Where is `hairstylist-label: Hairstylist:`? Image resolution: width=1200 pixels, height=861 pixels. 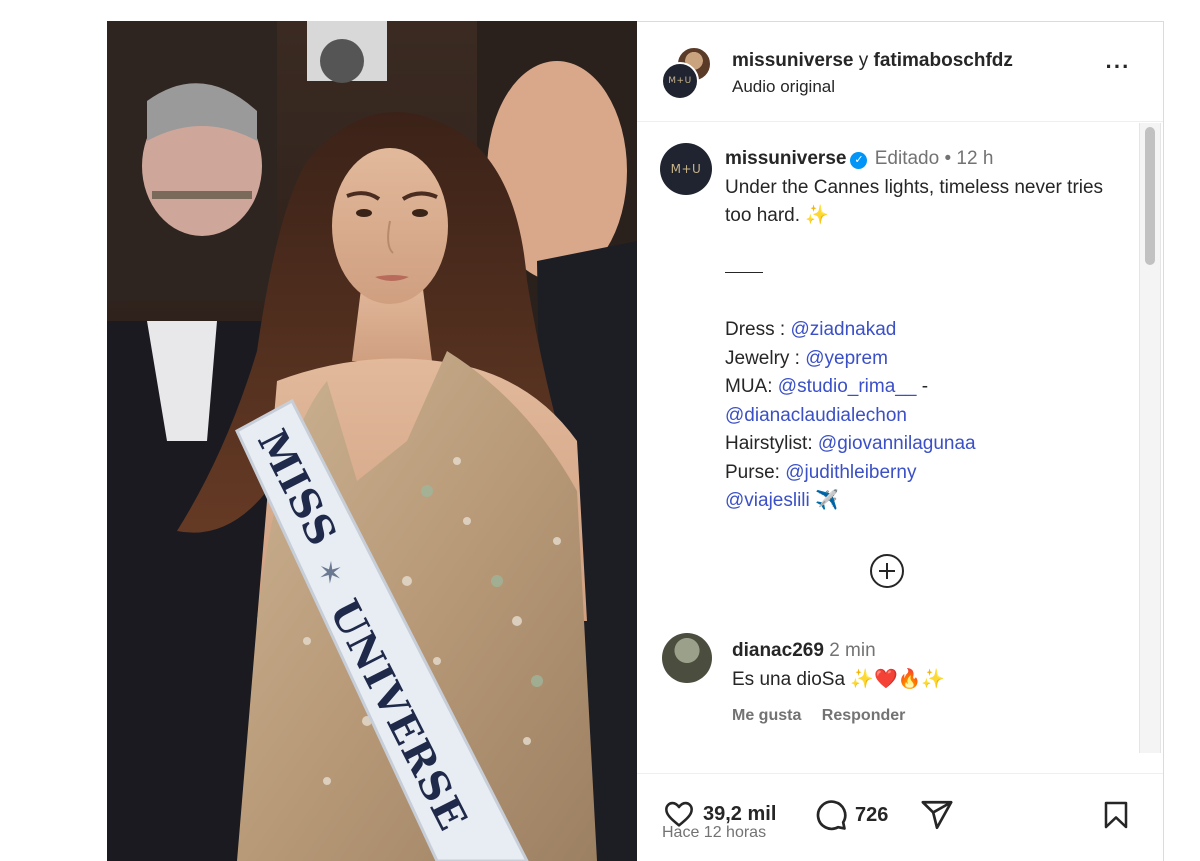 hairstylist-label: Hairstylist: is located at coordinates (769, 443).